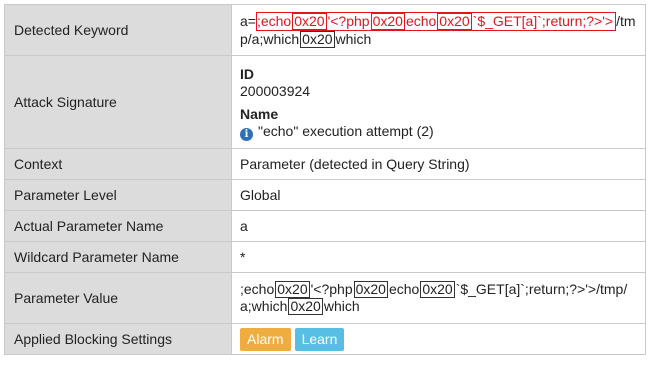  I want to click on info-icon: i, so click(246, 134).